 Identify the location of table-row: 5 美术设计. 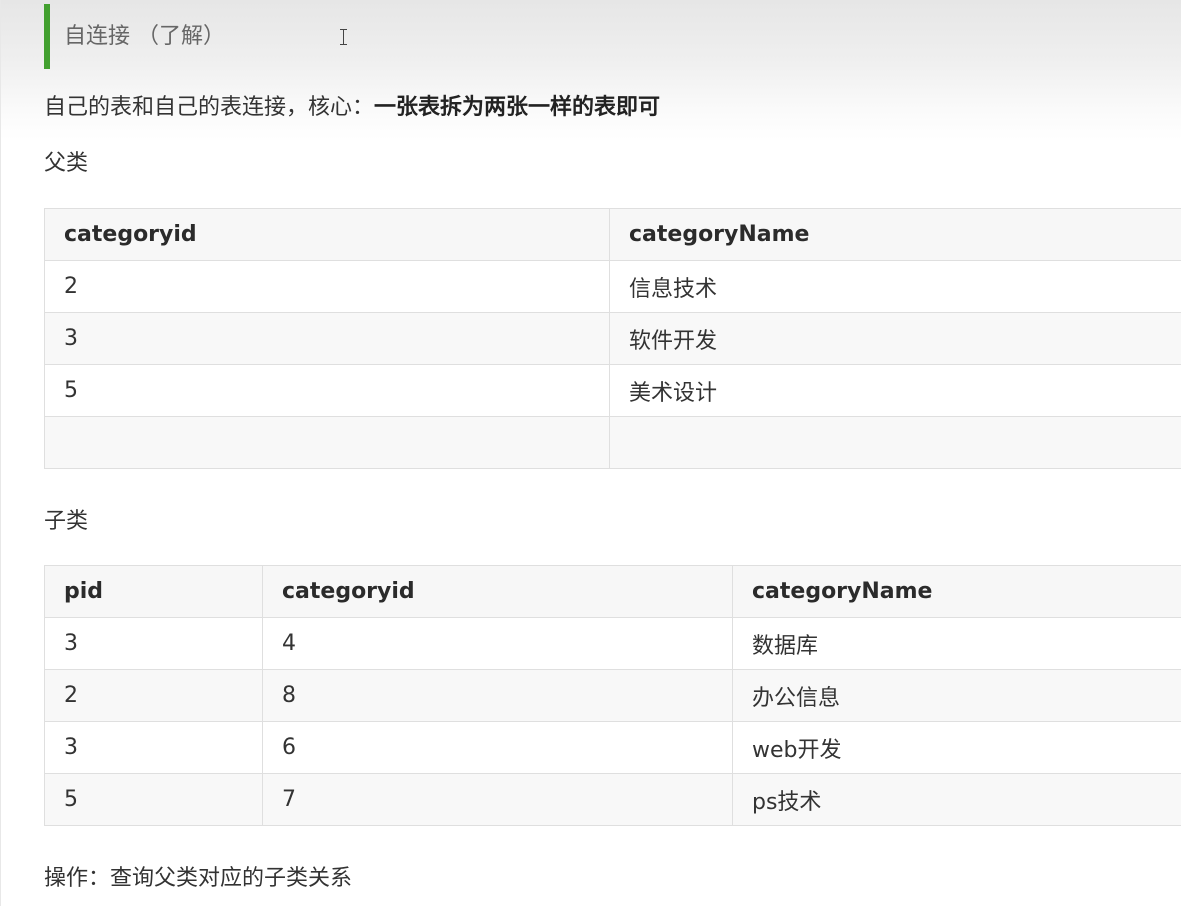
(612, 390).